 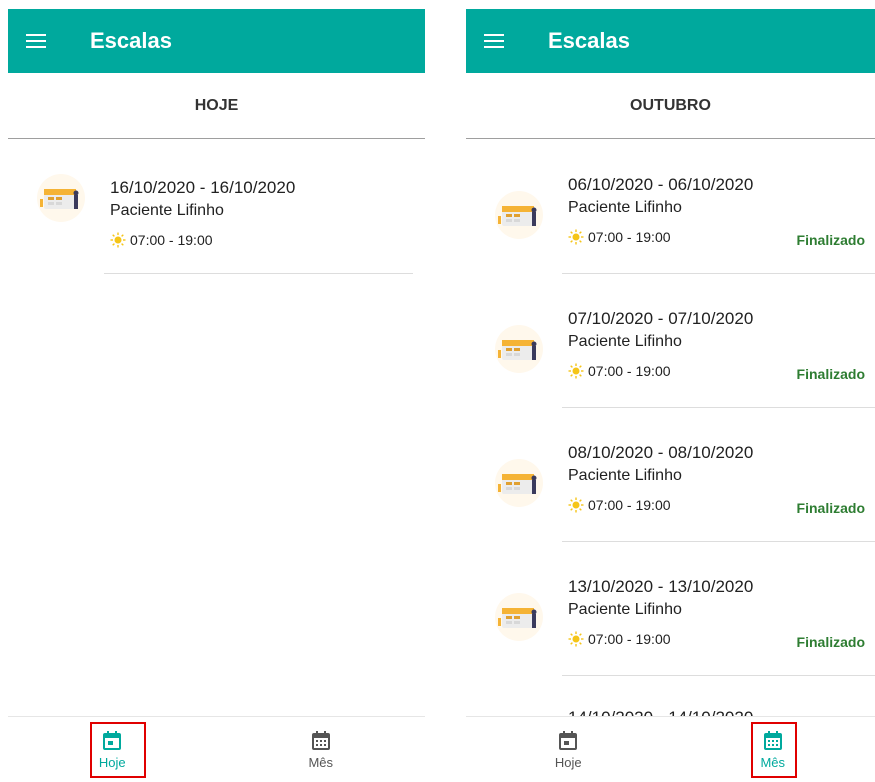 What do you see at coordinates (203, 187) in the screenshot?
I see `item-date-range: 16/10/2020 - 16/10/2020` at bounding box center [203, 187].